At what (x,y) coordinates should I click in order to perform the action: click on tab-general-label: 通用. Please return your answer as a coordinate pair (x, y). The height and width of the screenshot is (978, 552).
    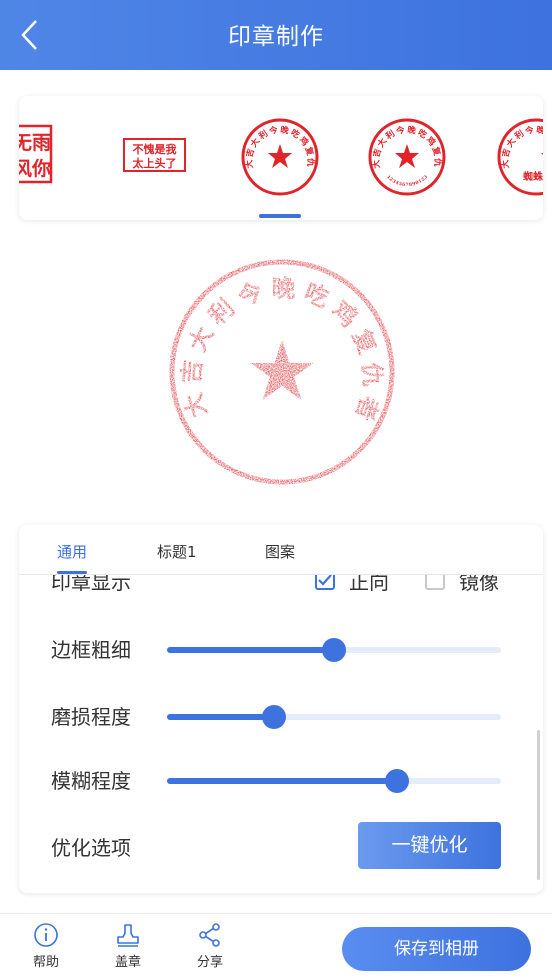
    Looking at the image, I should click on (72, 551).